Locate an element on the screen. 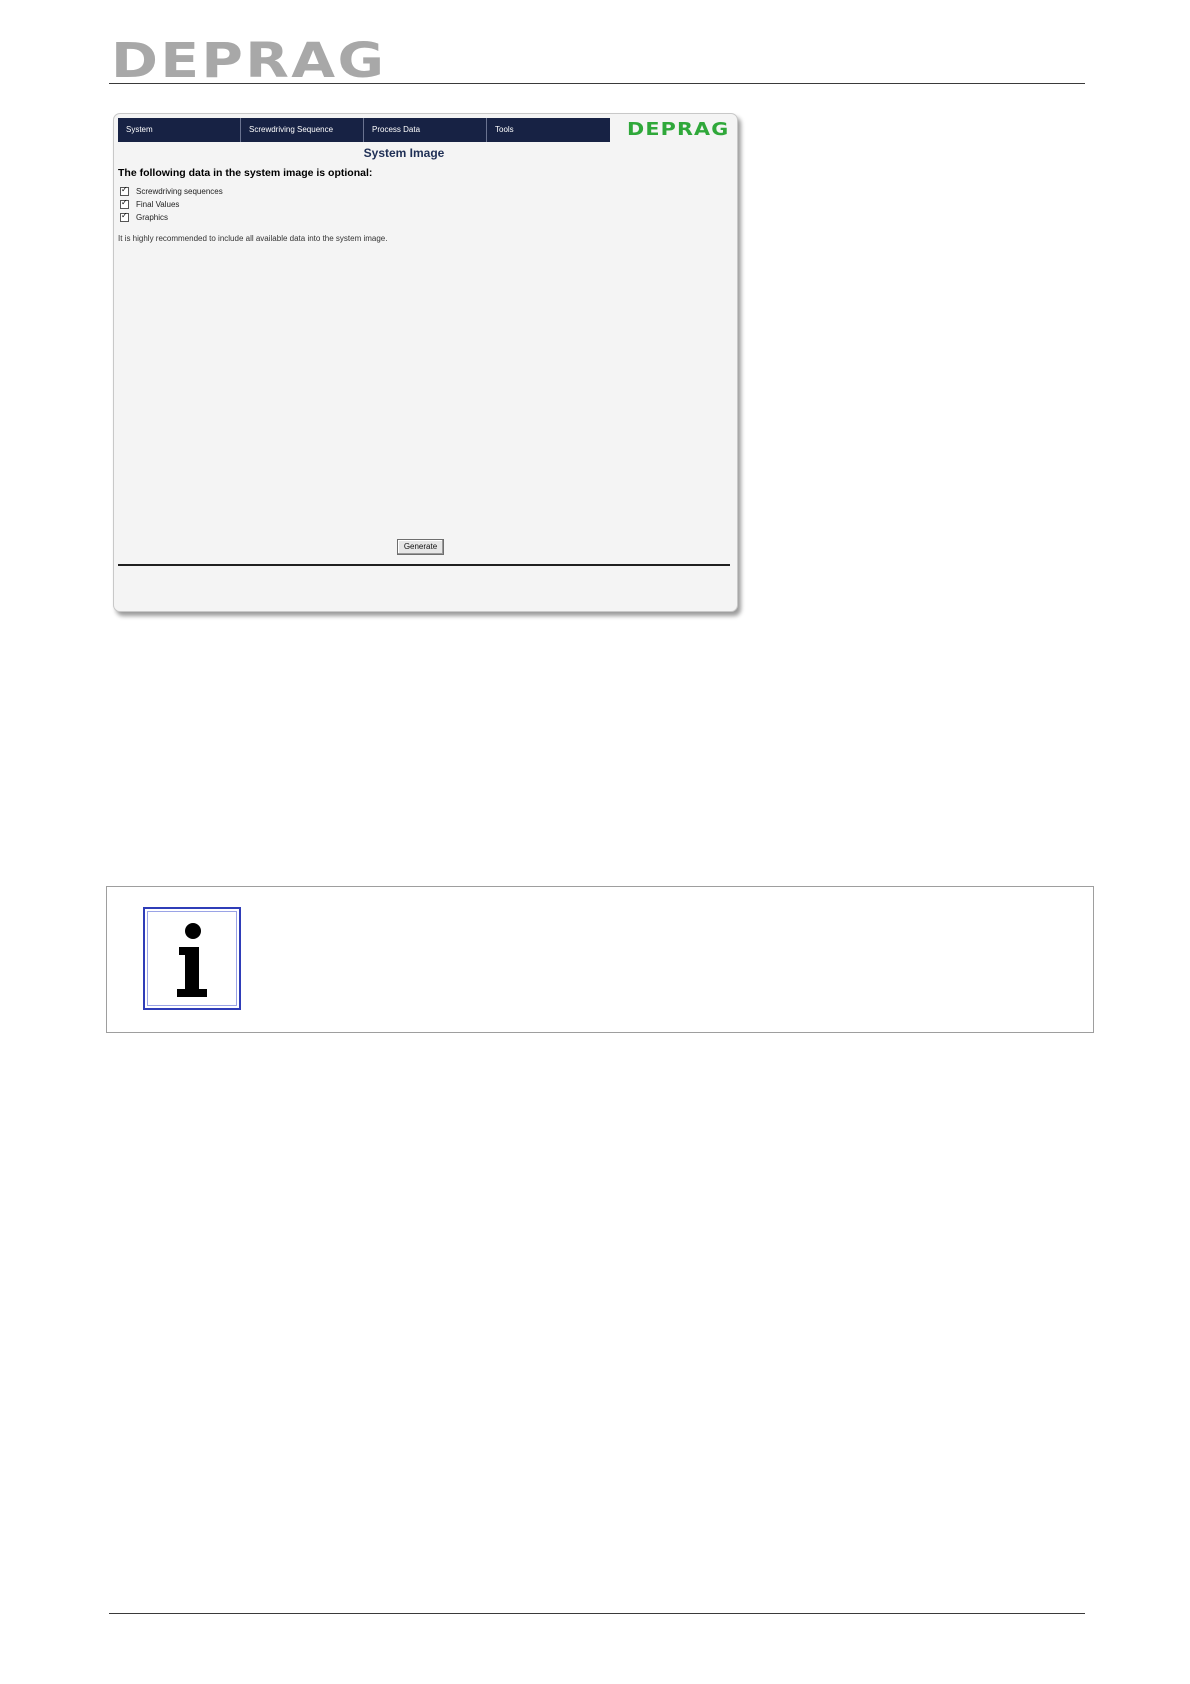 This screenshot has height=1684, width=1190. option-final-values: ✓ Final Values is located at coordinates (171, 204).